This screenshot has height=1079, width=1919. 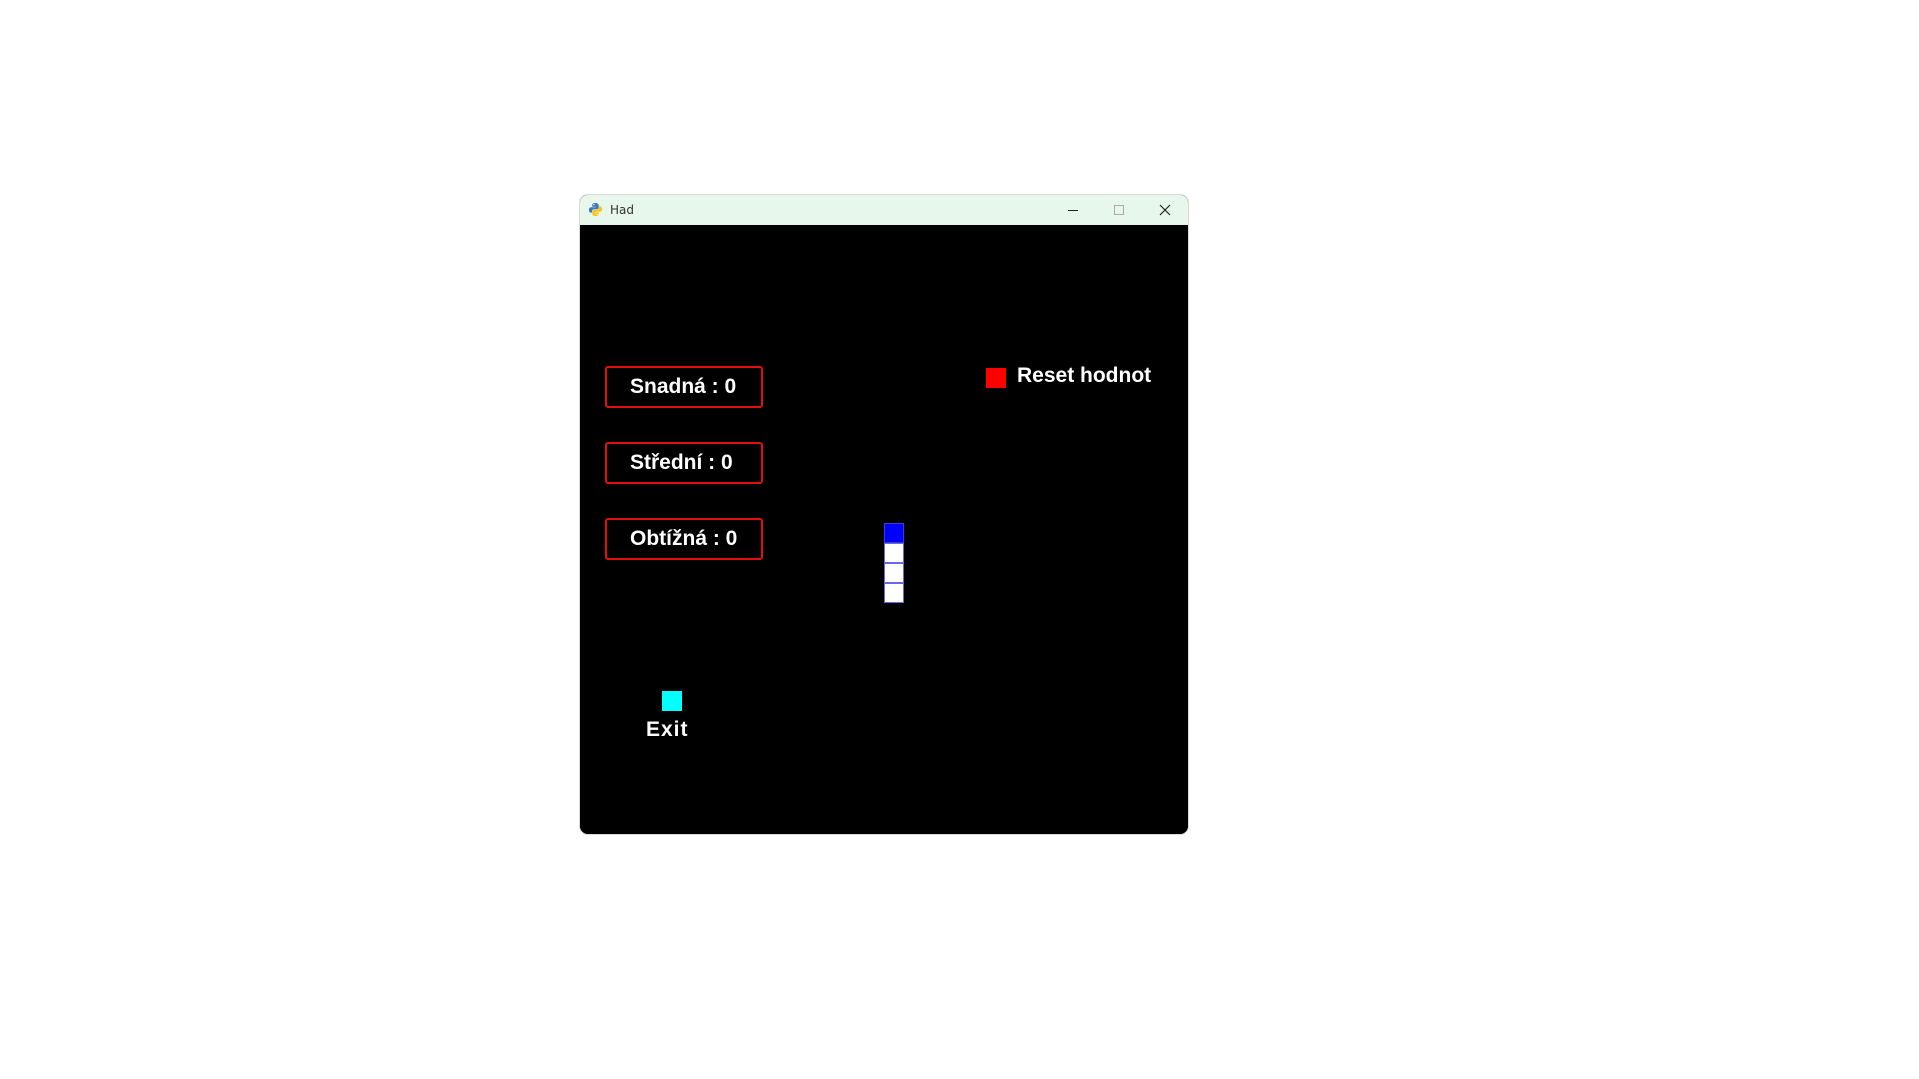 I want to click on exit-button, so click(x=672, y=701).